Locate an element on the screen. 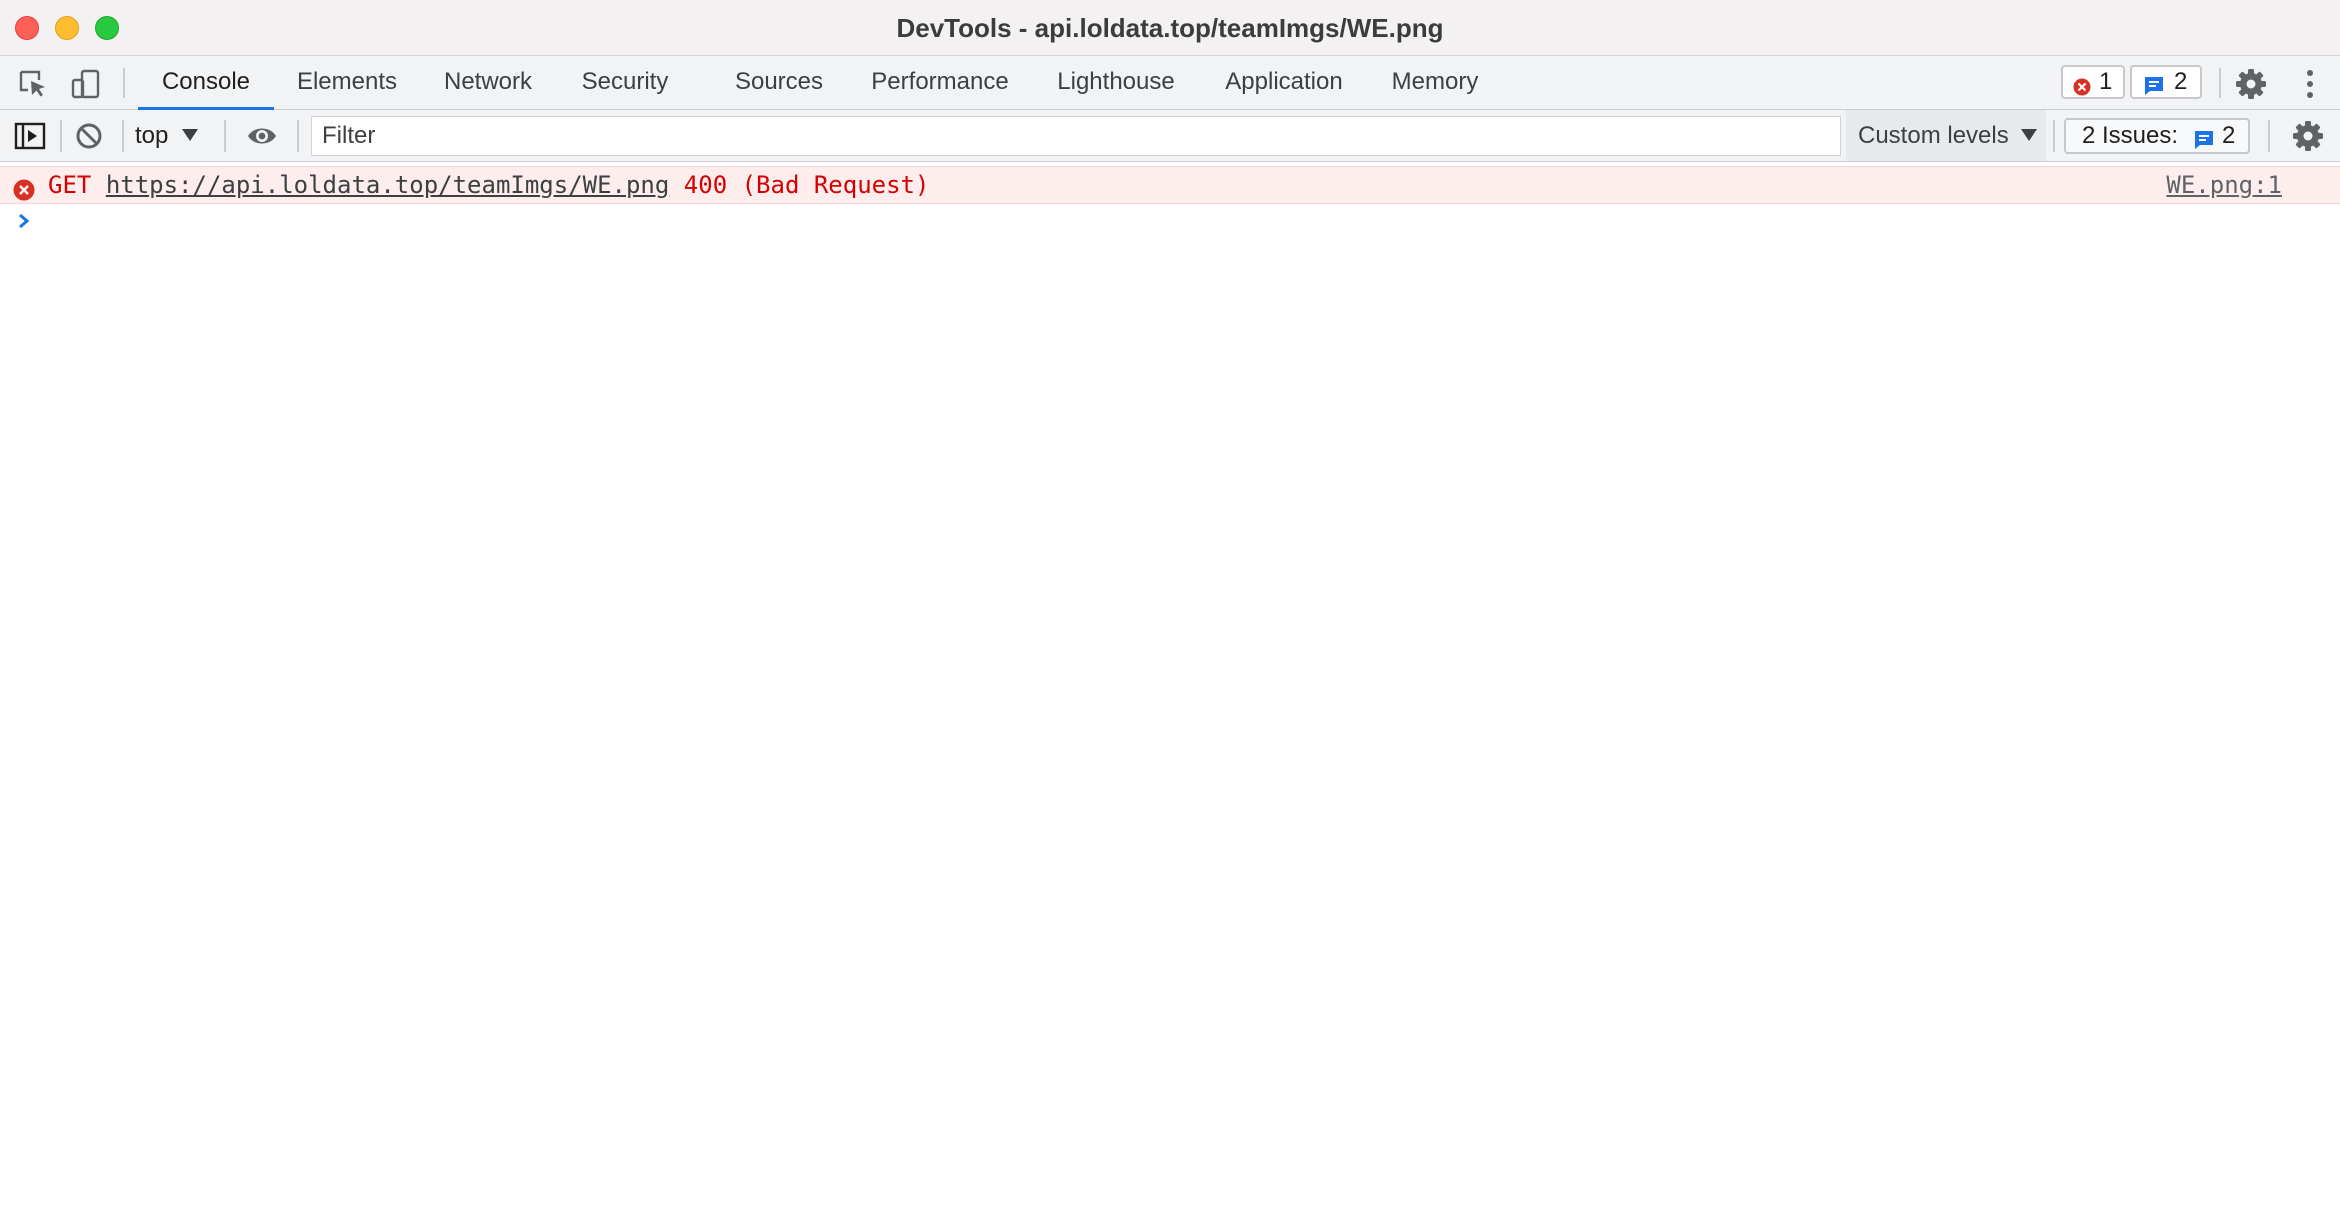  error-source-link: WE.png:1 is located at coordinates (2224, 185).